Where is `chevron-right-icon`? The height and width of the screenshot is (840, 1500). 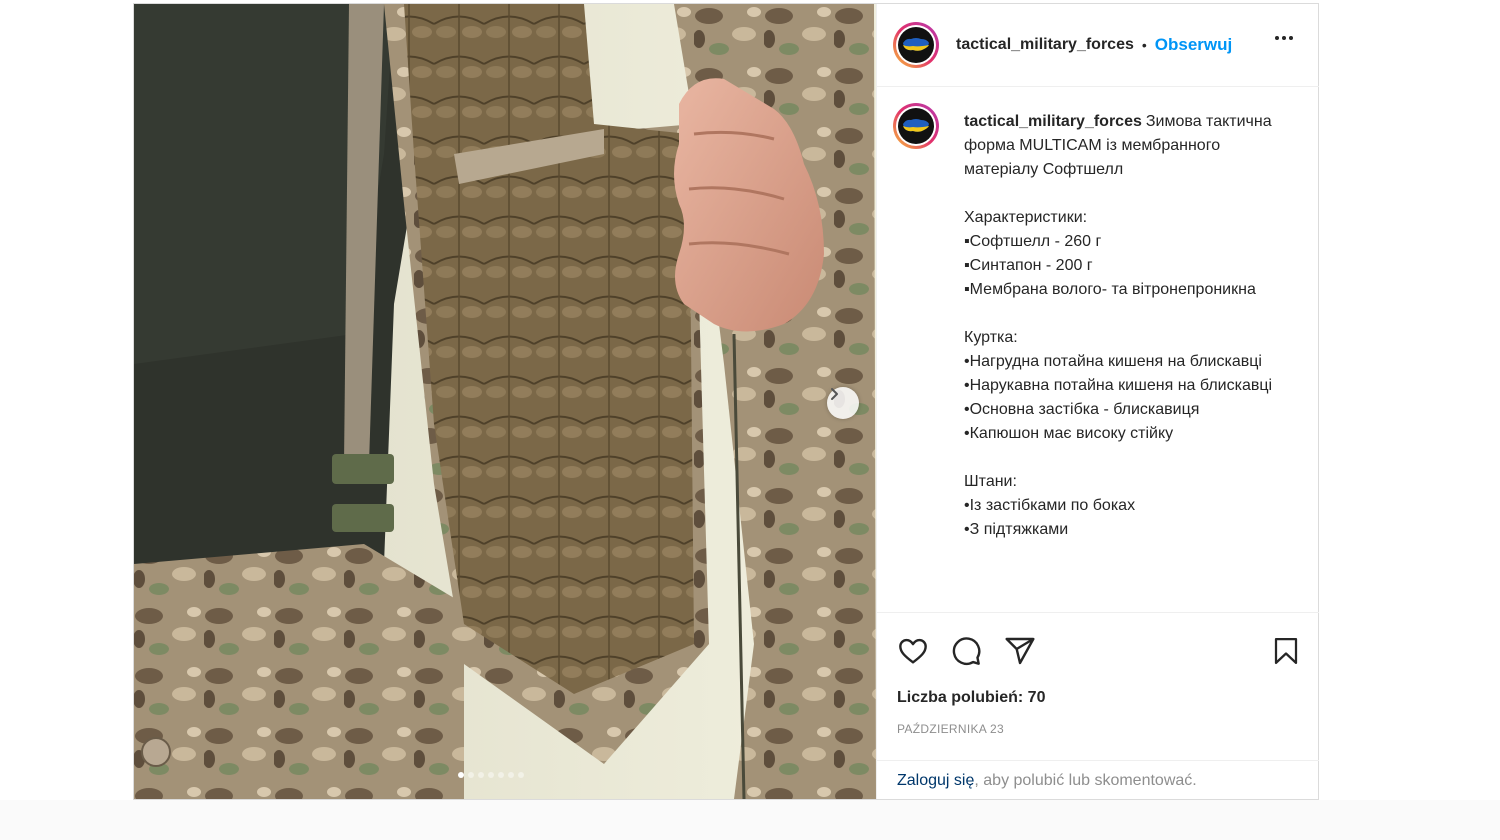 chevron-right-icon is located at coordinates (834, 394).